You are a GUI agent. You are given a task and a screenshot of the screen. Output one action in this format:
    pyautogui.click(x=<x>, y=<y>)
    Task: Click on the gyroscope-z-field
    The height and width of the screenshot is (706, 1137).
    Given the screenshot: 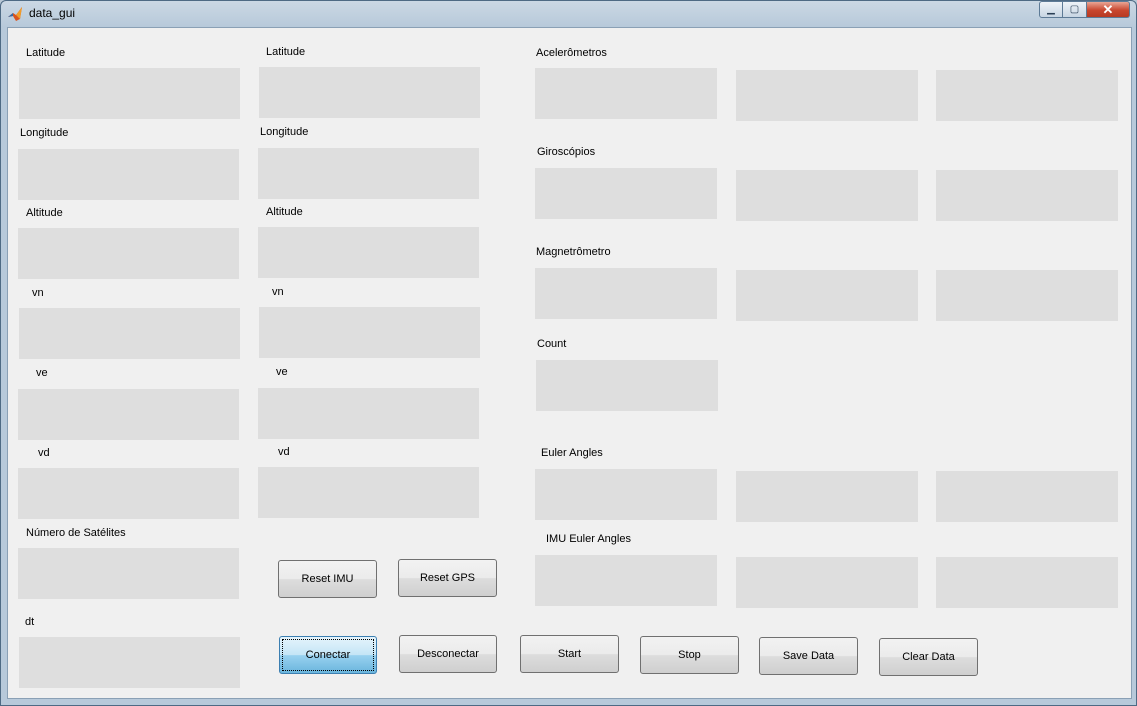 What is the action you would take?
    pyautogui.click(x=1027, y=195)
    